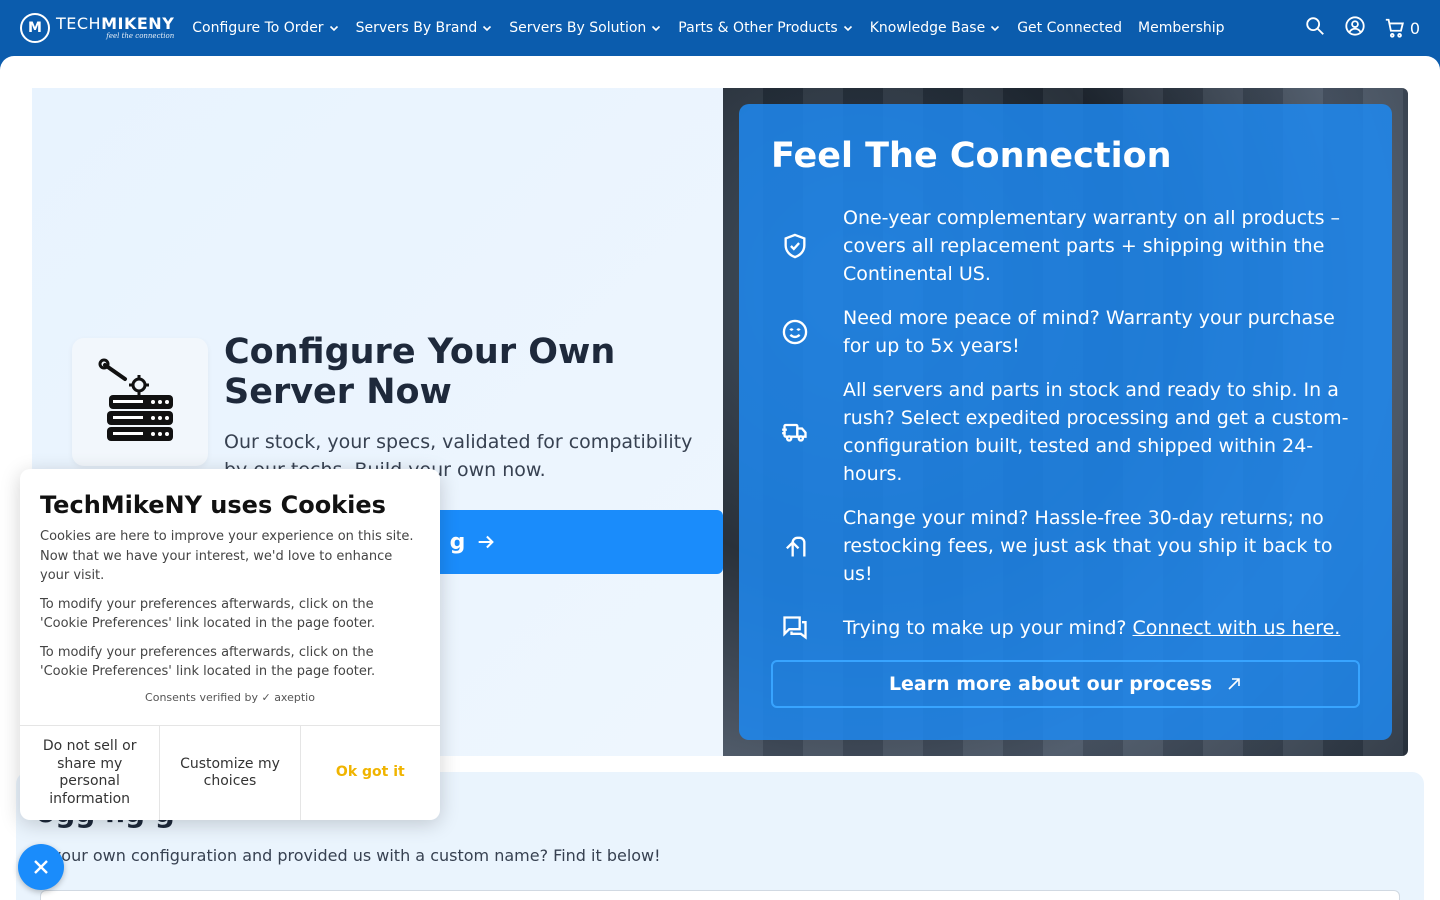  Describe the element at coordinates (370, 773) in the screenshot. I see `ok-got-it-button: Ok got it` at that location.